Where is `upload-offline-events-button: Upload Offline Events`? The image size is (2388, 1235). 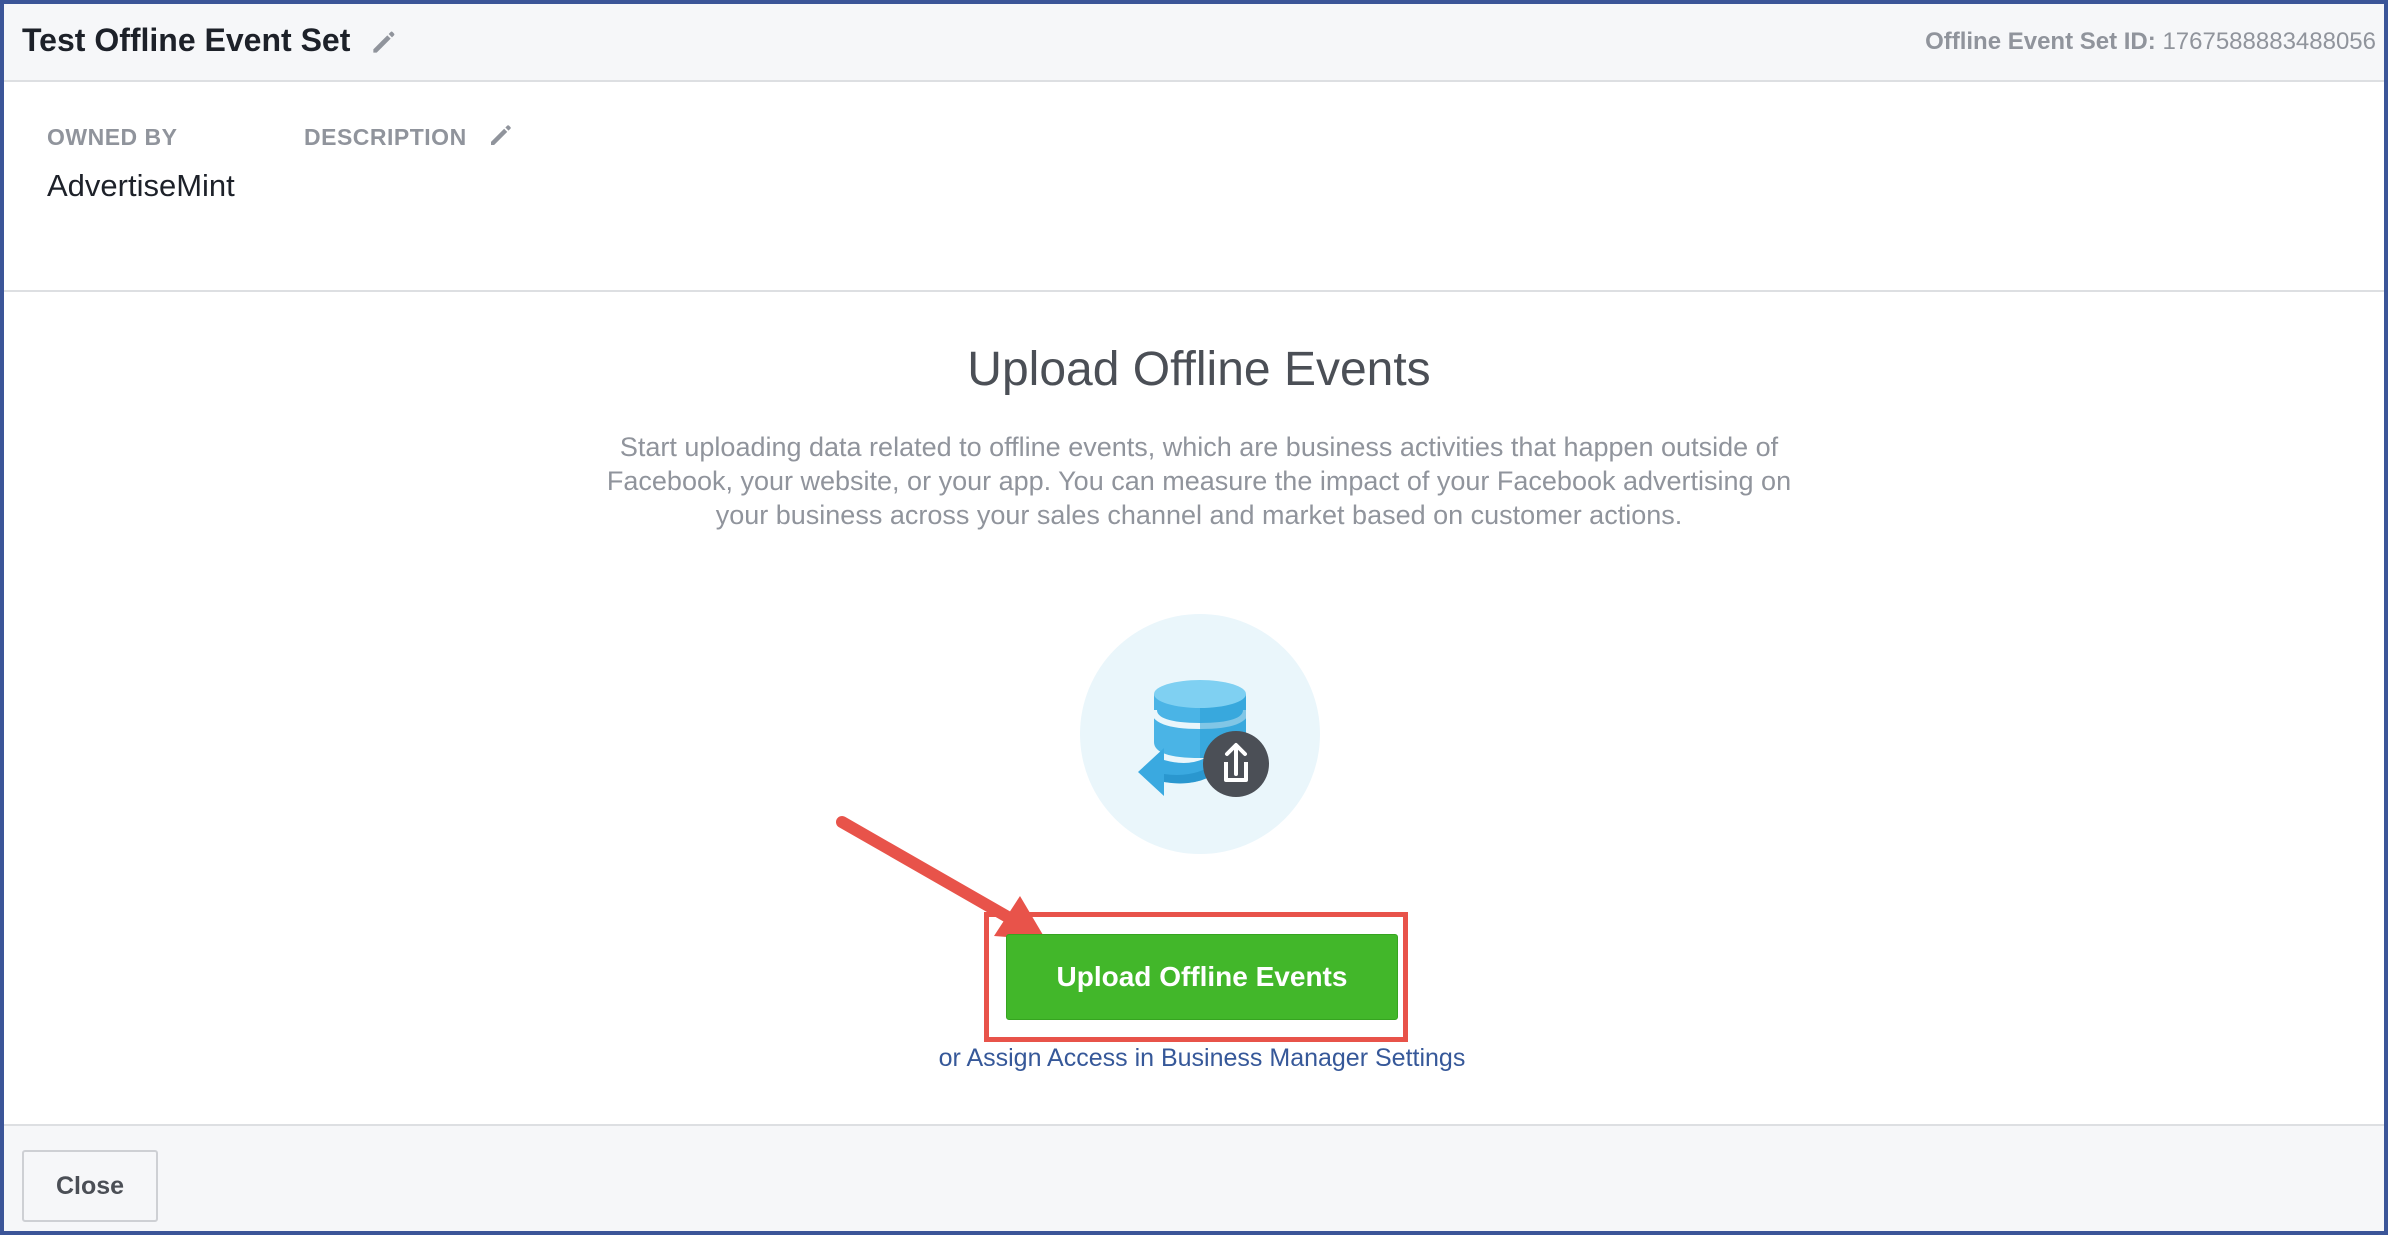
upload-offline-events-button: Upload Offline Events is located at coordinates (1202, 977).